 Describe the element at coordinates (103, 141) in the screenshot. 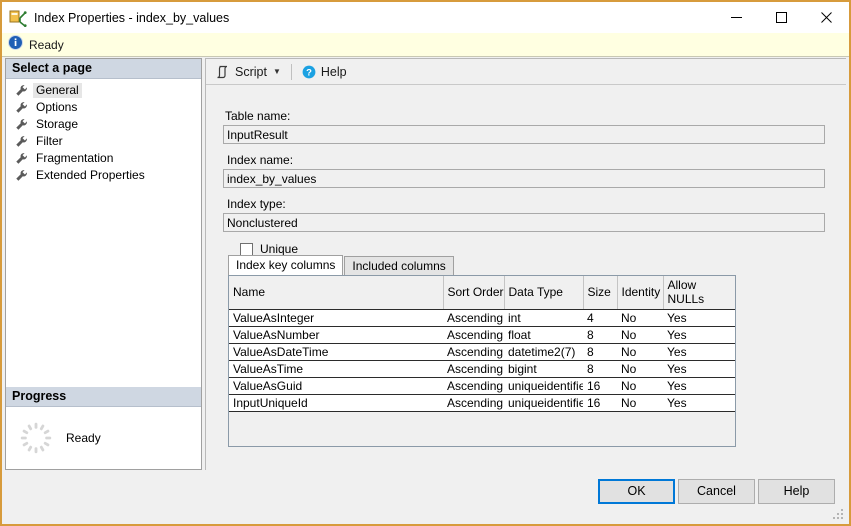

I see `sidebar-item-filter: Filter` at that location.